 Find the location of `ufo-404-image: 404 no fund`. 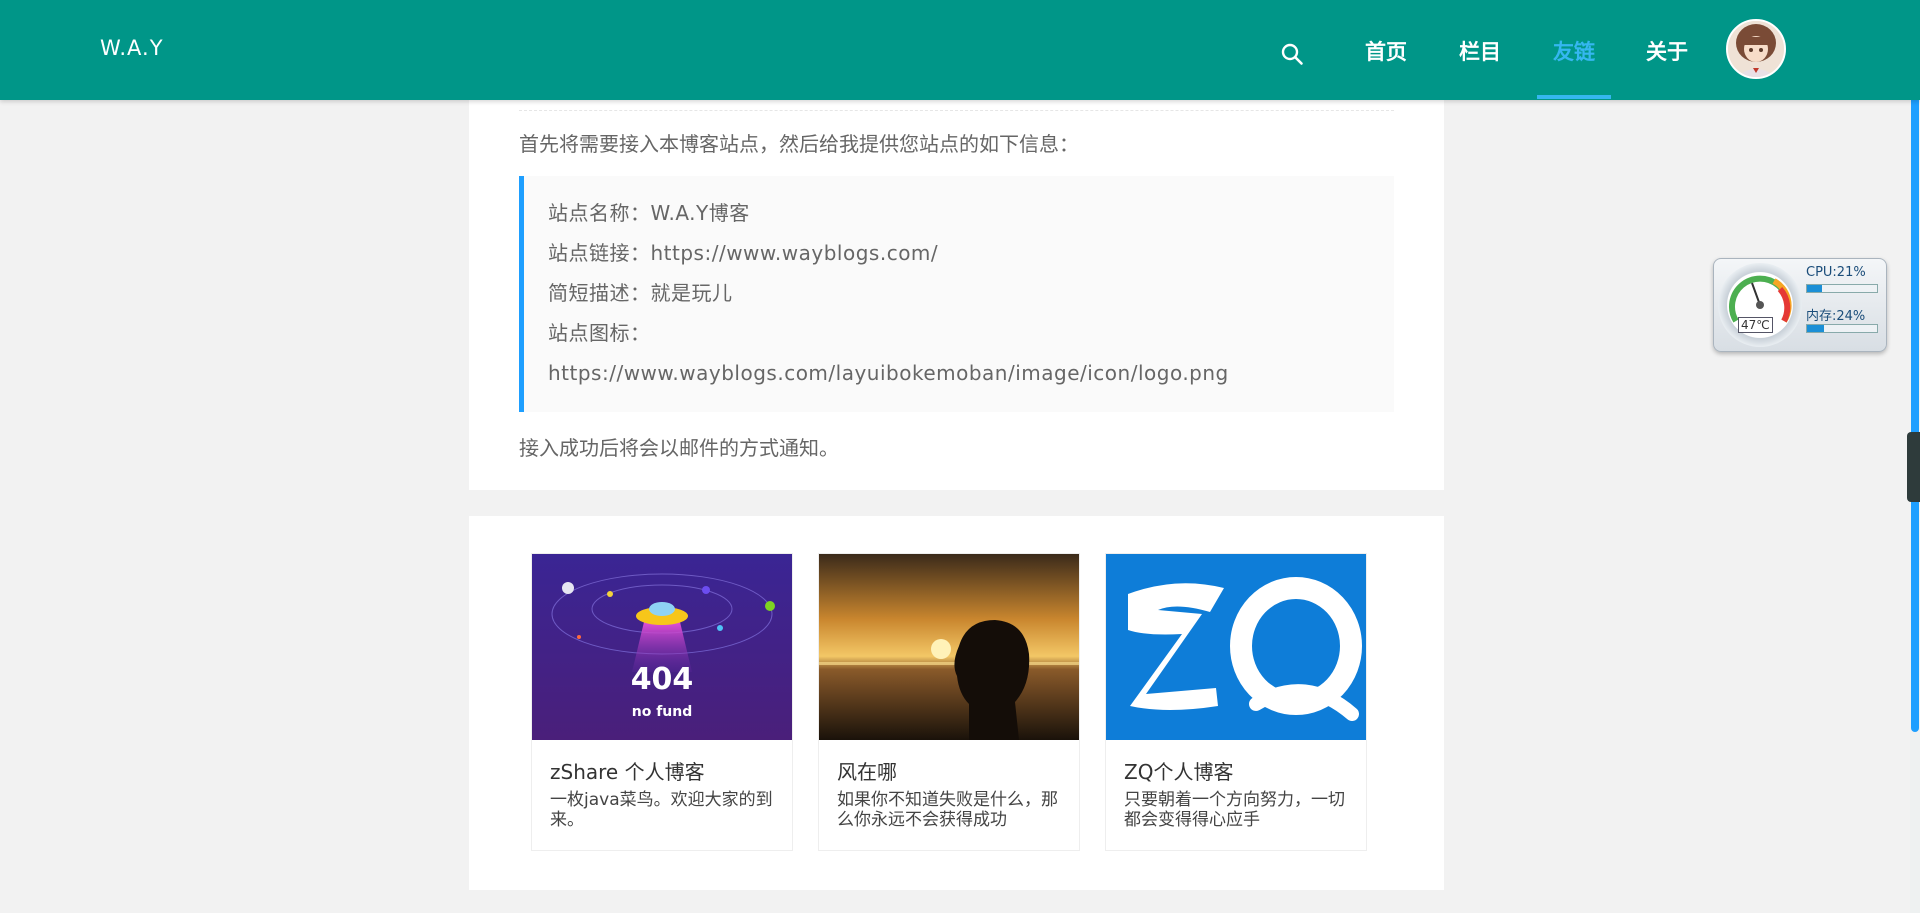

ufo-404-image: 404 no fund is located at coordinates (662, 647).